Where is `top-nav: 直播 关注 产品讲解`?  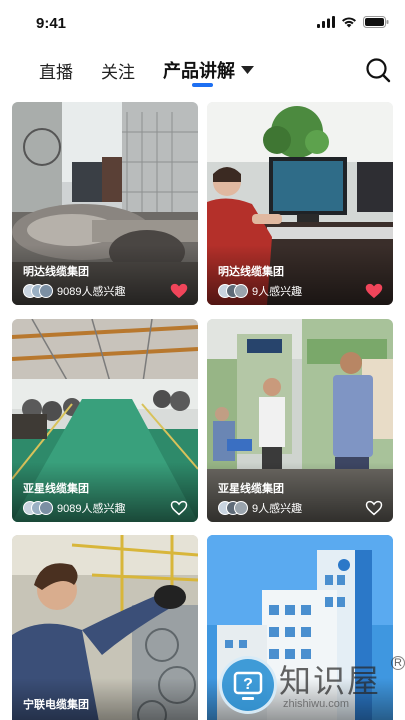 top-nav: 直播 关注 产品讲解 is located at coordinates (202, 72).